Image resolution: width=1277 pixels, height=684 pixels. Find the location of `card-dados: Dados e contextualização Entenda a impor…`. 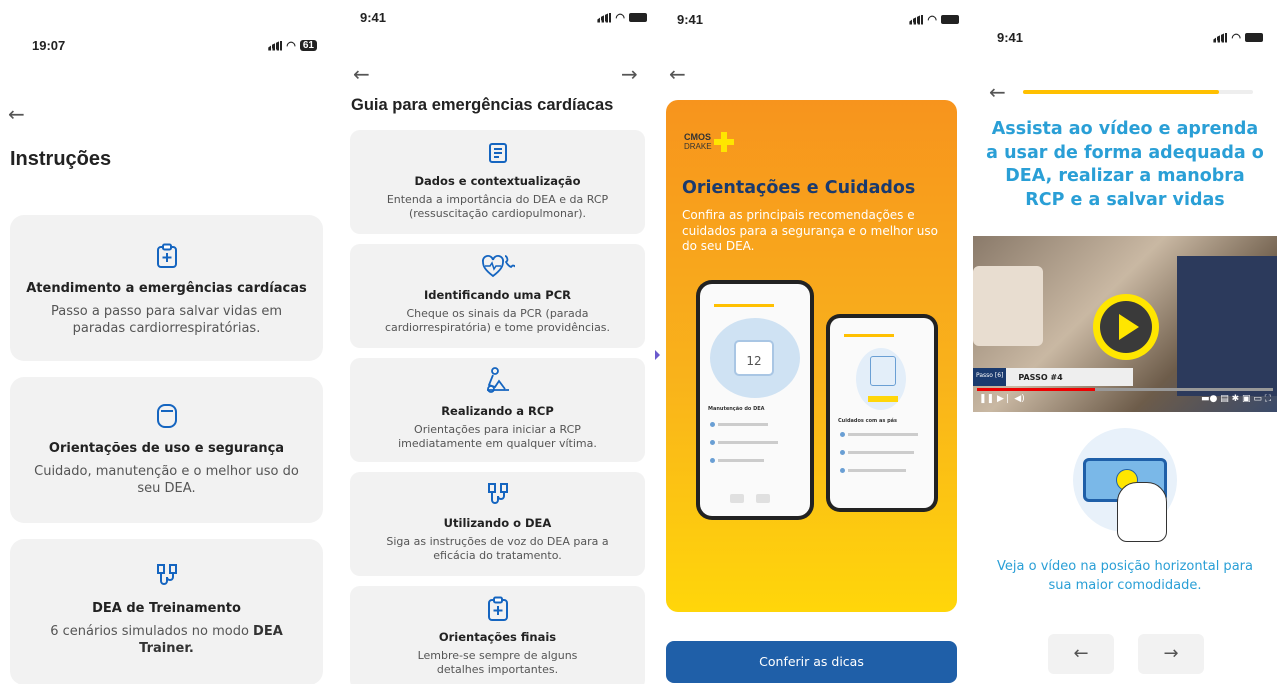

card-dados: Dados e contextualização Entenda a impor… is located at coordinates (497, 182).